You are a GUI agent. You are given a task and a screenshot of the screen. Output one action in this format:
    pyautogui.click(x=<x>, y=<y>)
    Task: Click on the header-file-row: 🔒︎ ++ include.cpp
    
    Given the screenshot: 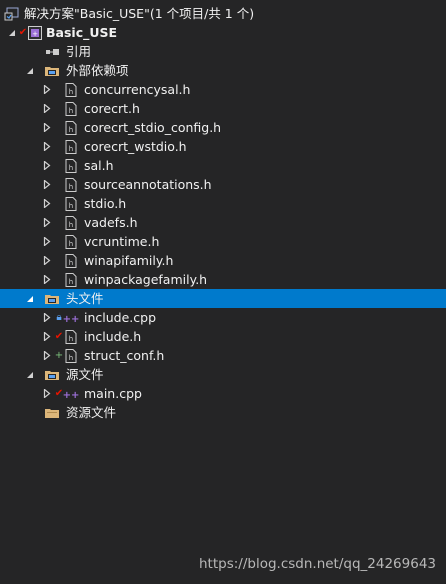 What is the action you would take?
    pyautogui.click(x=223, y=317)
    